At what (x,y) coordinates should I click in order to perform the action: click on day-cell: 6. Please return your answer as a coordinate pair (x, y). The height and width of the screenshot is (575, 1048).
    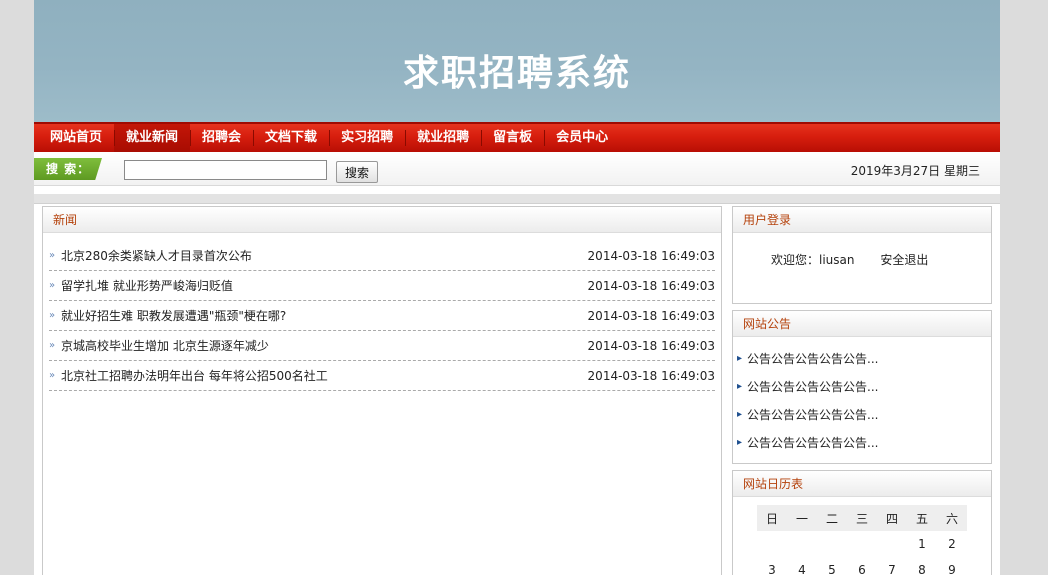
    Looking at the image, I should click on (862, 566).